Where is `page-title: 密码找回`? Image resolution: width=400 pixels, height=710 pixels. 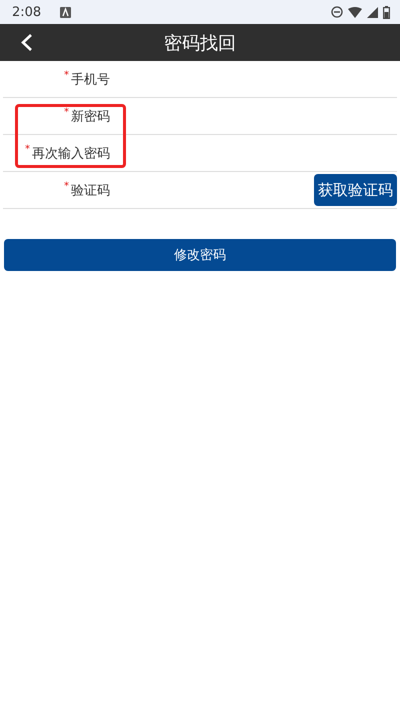 page-title: 密码找回 is located at coordinates (200, 43).